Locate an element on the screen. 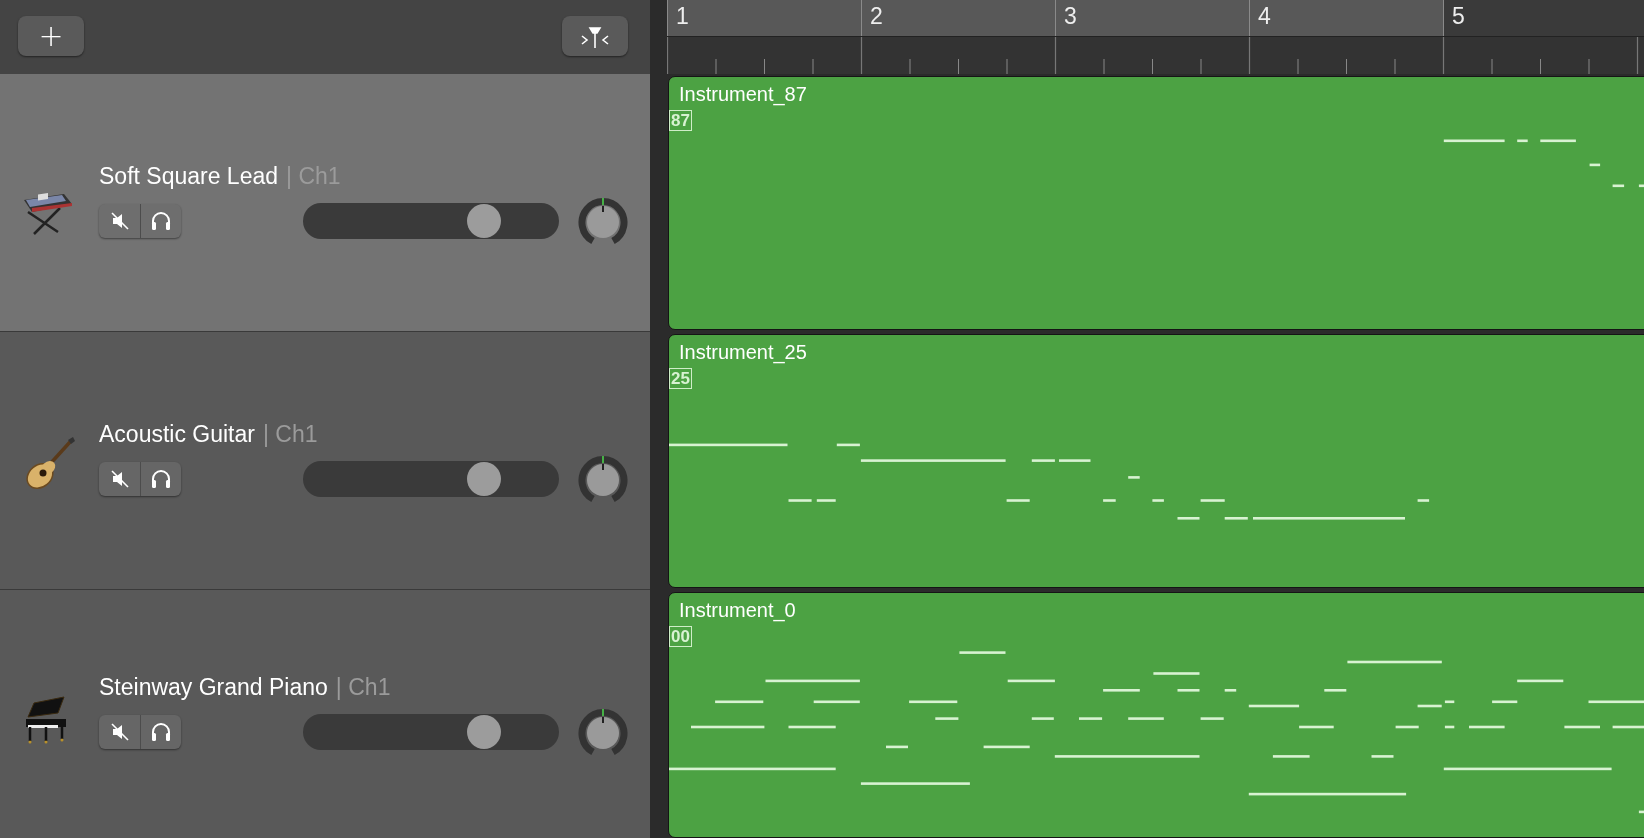 Image resolution: width=1644 pixels, height=838 pixels. track-header: Acoustic Guitar | Ch1 is located at coordinates (325, 461).